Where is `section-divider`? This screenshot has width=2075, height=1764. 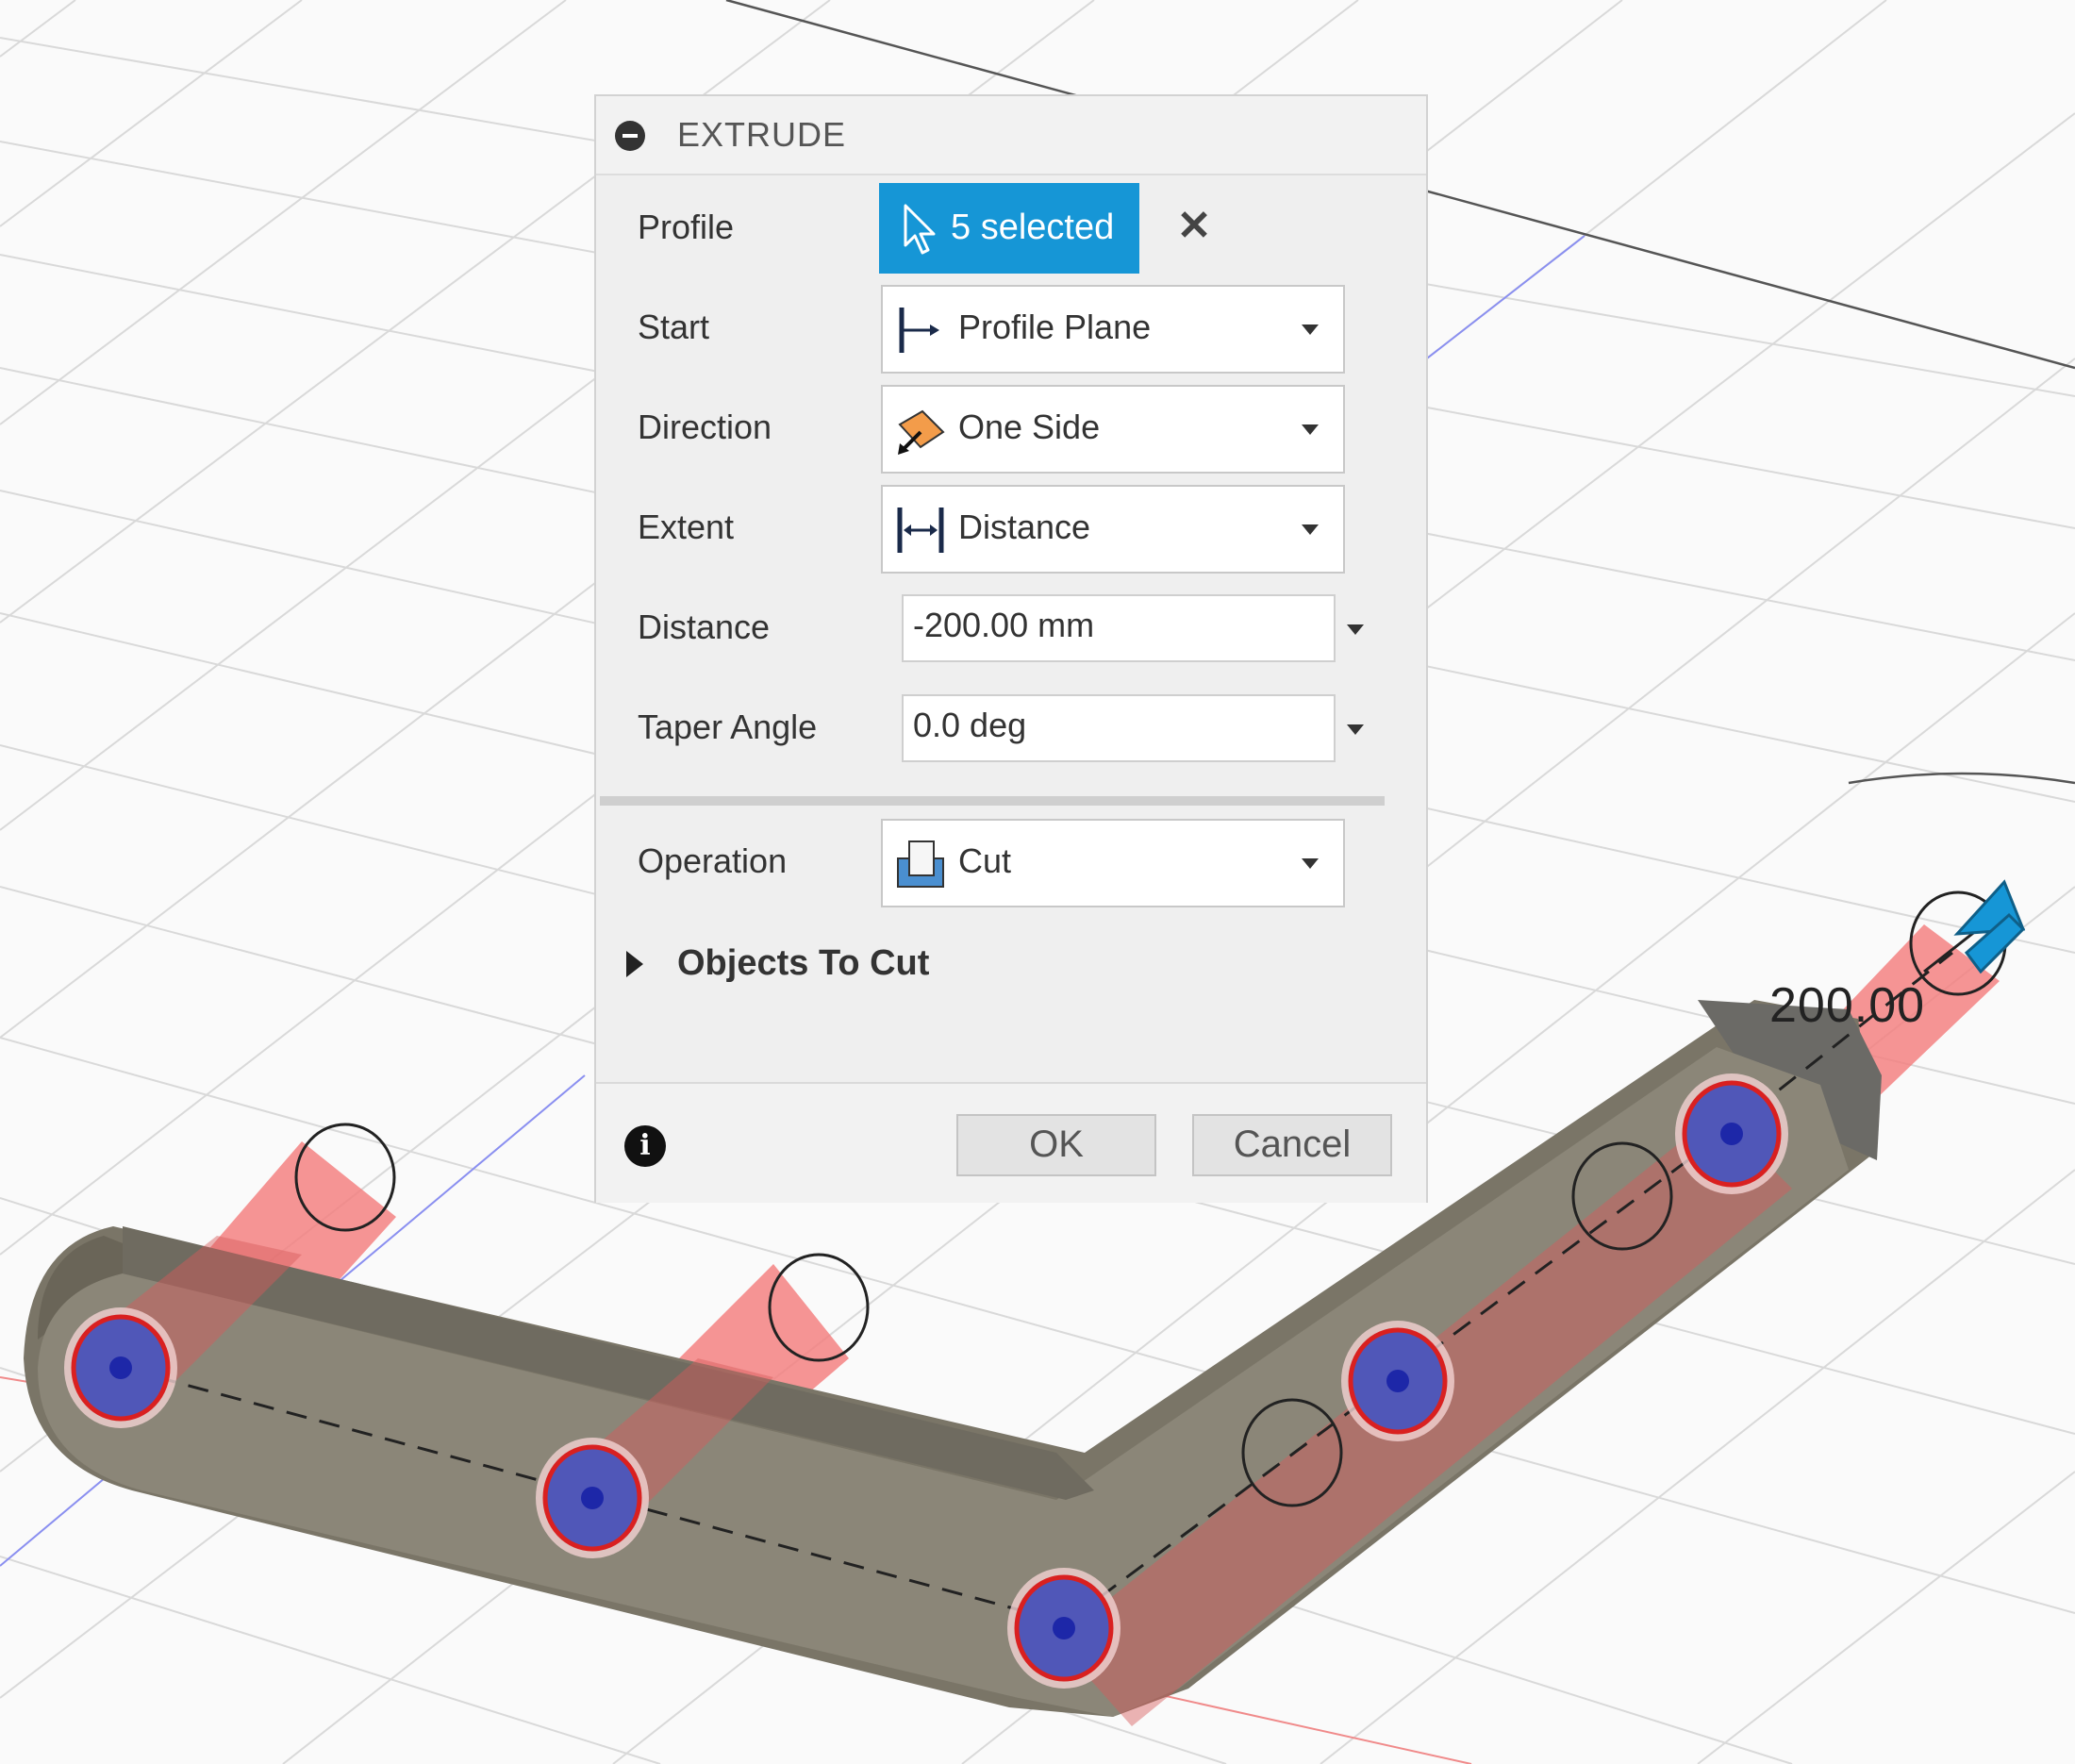 section-divider is located at coordinates (993, 801).